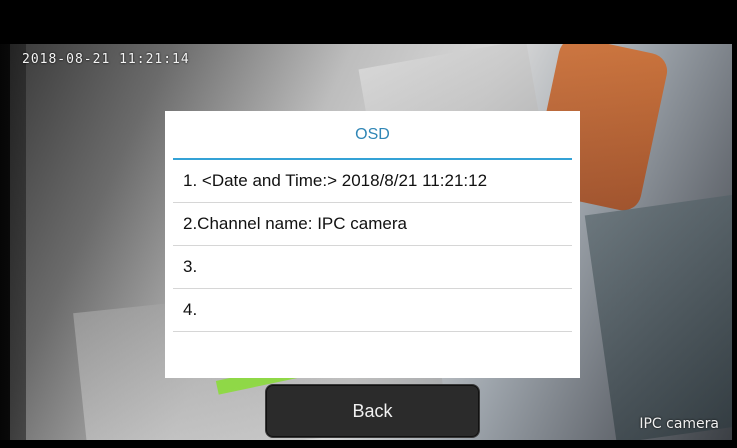 The height and width of the screenshot is (448, 737). I want to click on osd-item-3: 3., so click(372, 267).